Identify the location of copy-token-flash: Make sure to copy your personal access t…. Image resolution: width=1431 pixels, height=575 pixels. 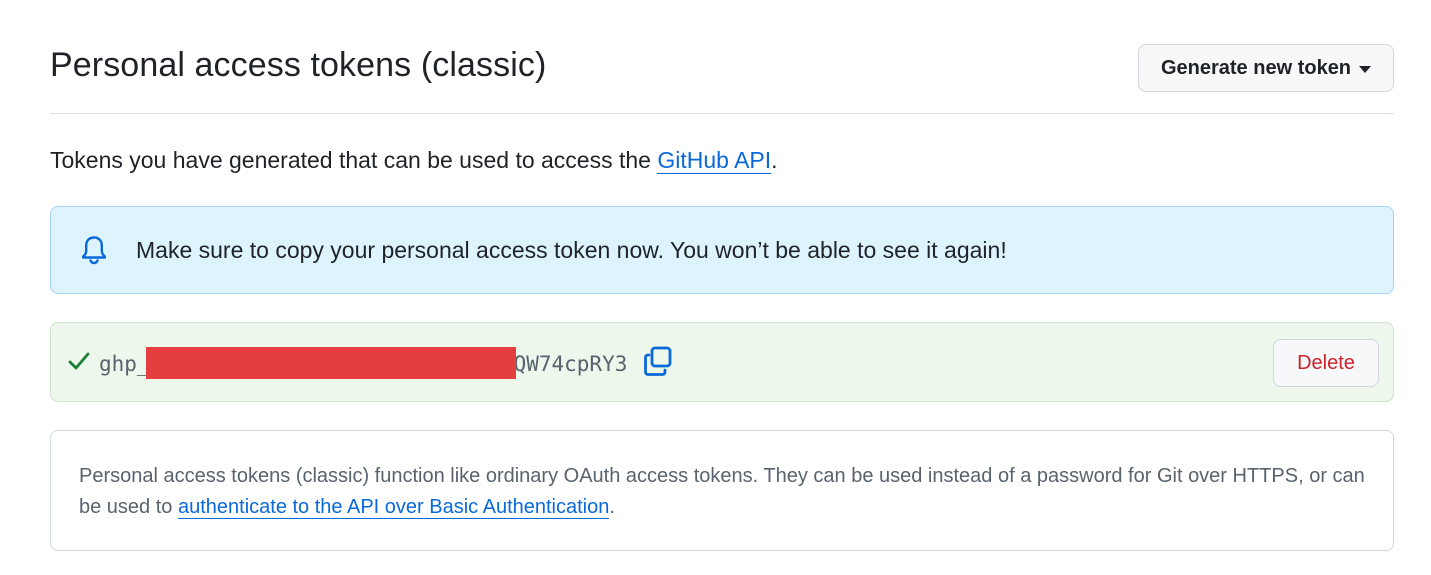
(722, 250).